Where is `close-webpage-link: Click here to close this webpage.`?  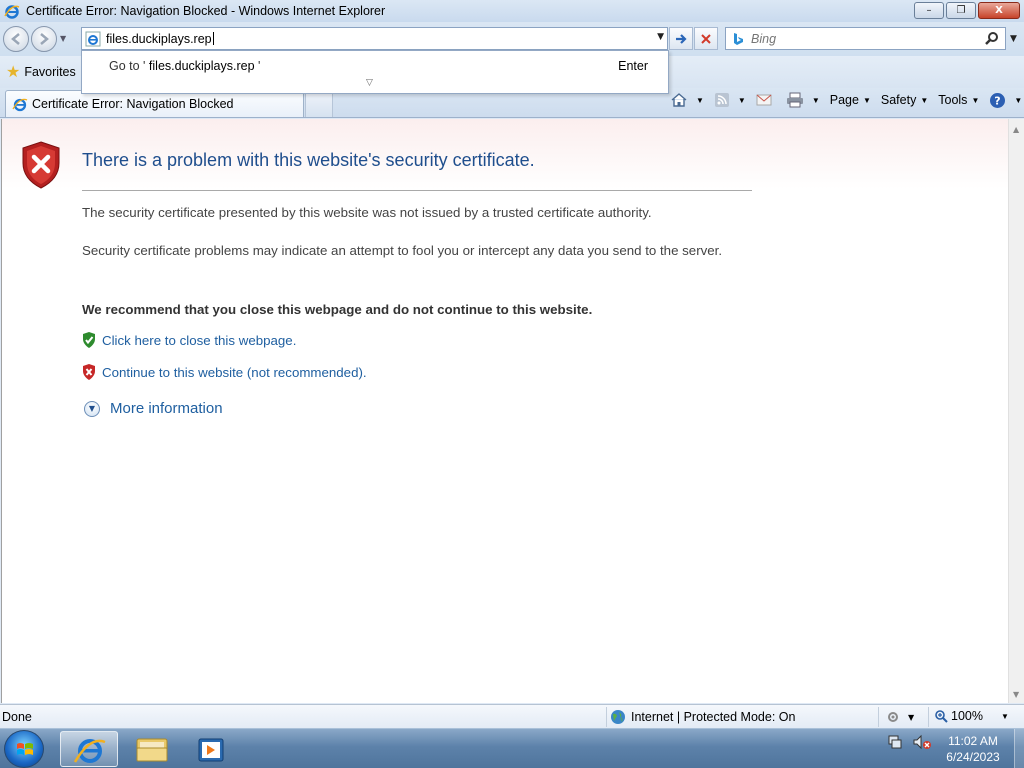 close-webpage-link: Click here to close this webpage. is located at coordinates (199, 340).